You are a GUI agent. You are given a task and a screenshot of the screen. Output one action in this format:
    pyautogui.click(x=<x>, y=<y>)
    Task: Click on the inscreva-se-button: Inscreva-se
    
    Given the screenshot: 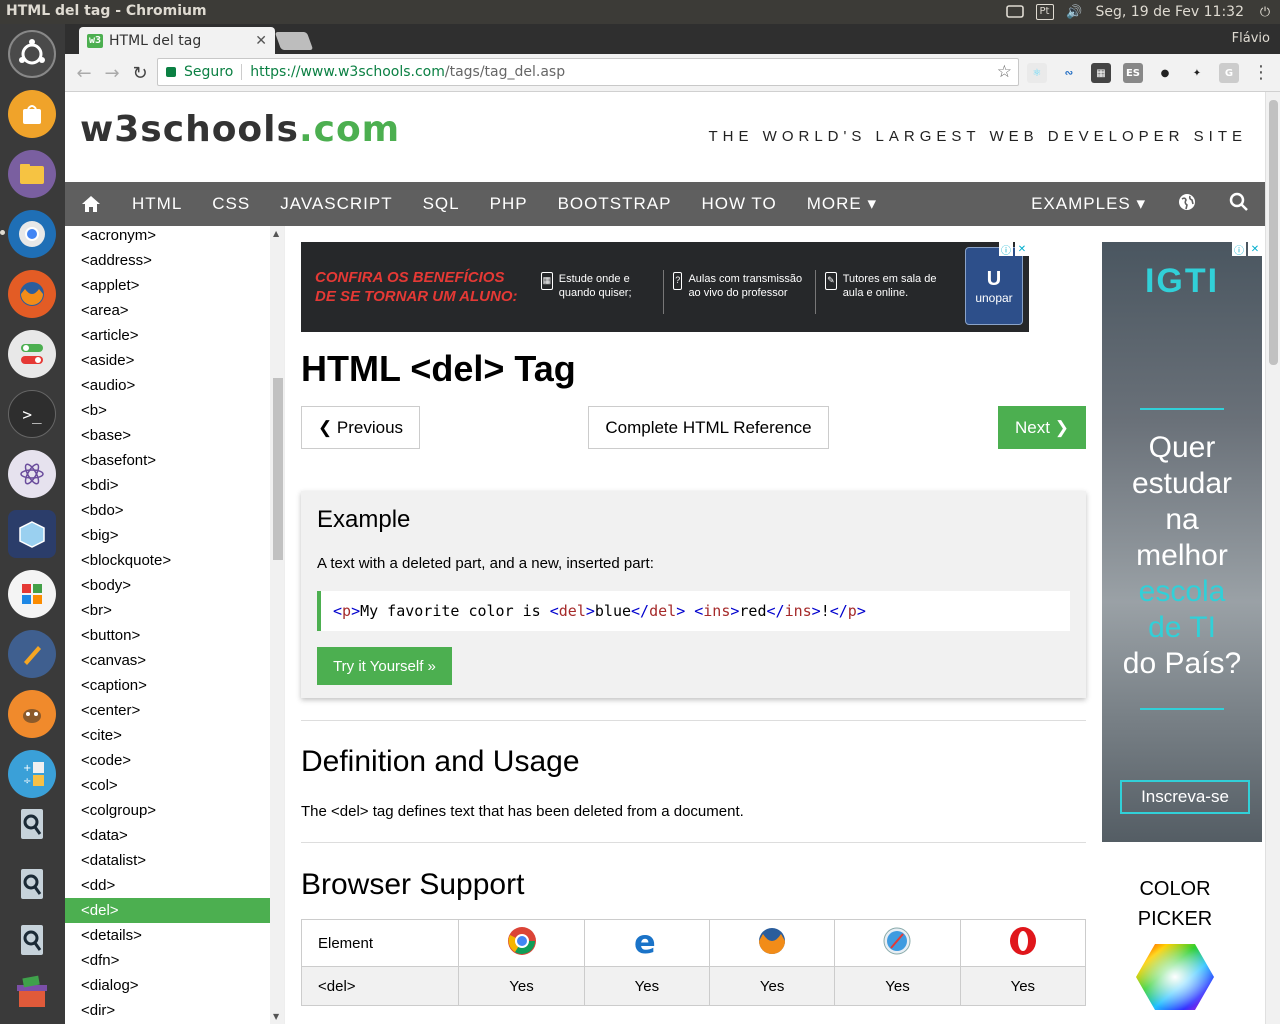 What is the action you would take?
    pyautogui.click(x=1185, y=797)
    